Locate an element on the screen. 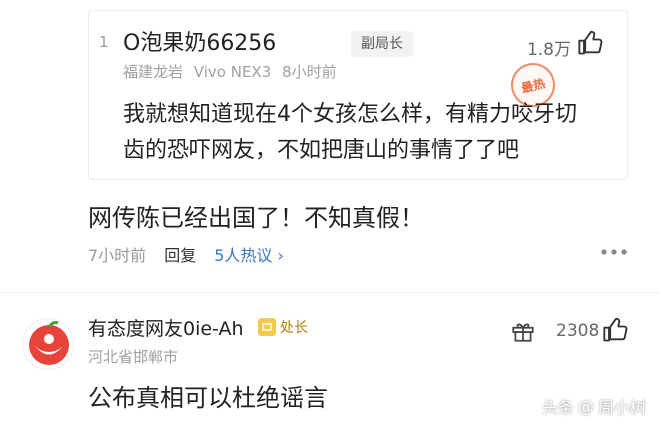  comment-text: 公布真相可以杜绝谣言 is located at coordinates (208, 398).